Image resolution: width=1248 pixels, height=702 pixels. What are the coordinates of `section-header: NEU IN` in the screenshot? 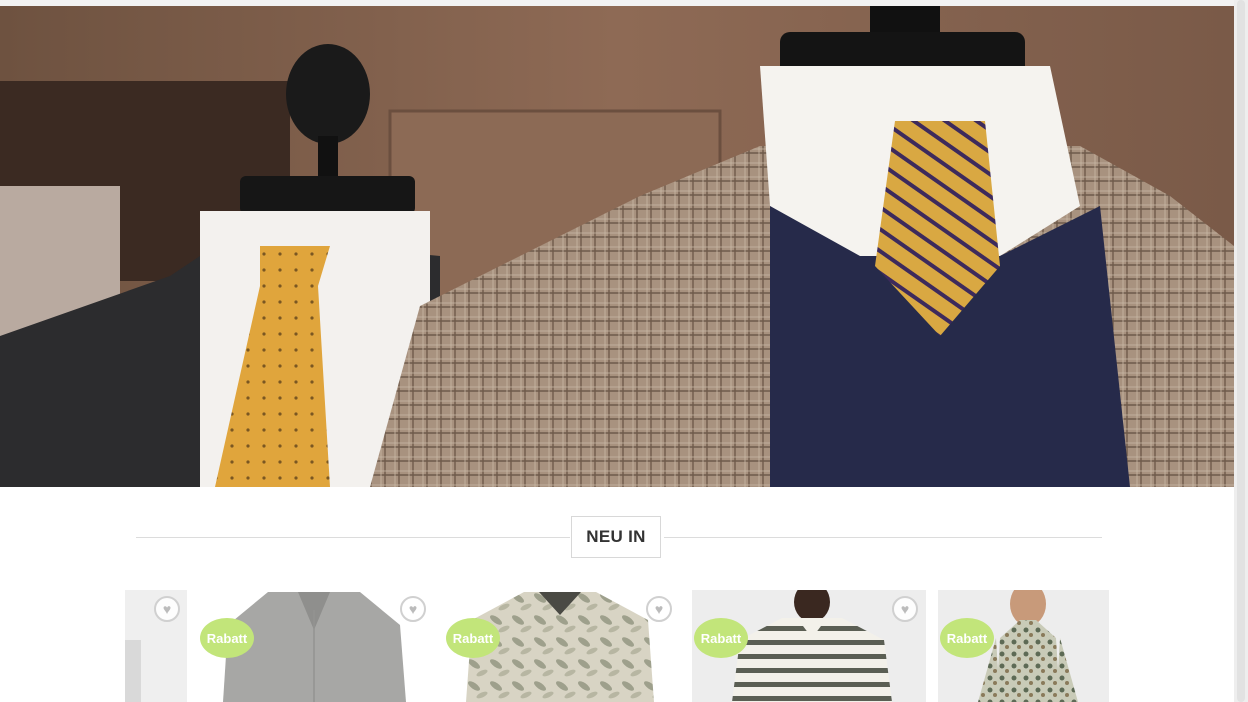 It's located at (617, 532).